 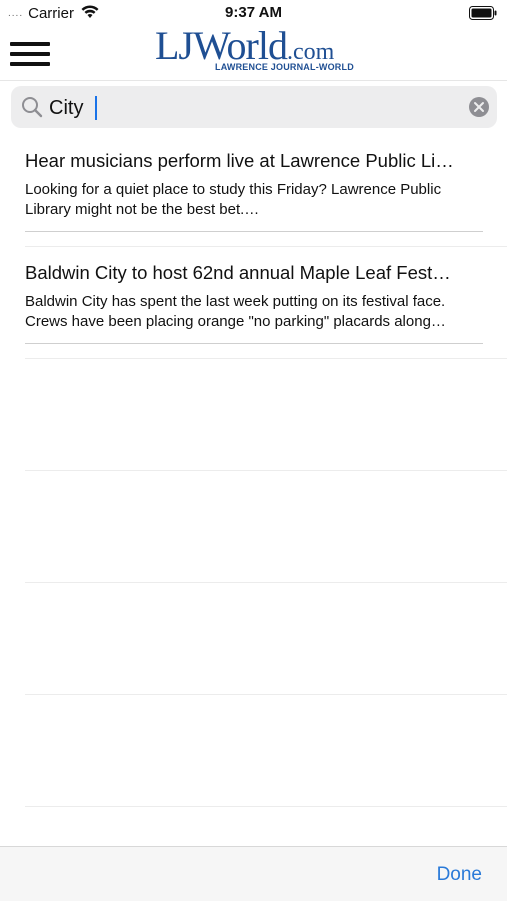 What do you see at coordinates (284, 67) in the screenshot?
I see `logo-subtitle: LAWRENCE JOURNAL-WORLD` at bounding box center [284, 67].